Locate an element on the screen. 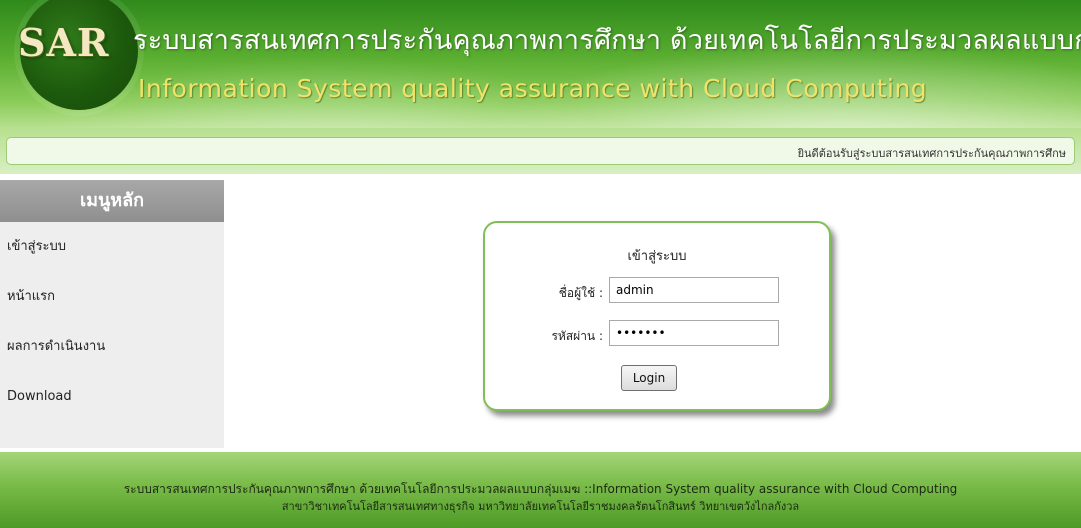 This screenshot has height=528, width=1081. password-input is located at coordinates (694, 333).